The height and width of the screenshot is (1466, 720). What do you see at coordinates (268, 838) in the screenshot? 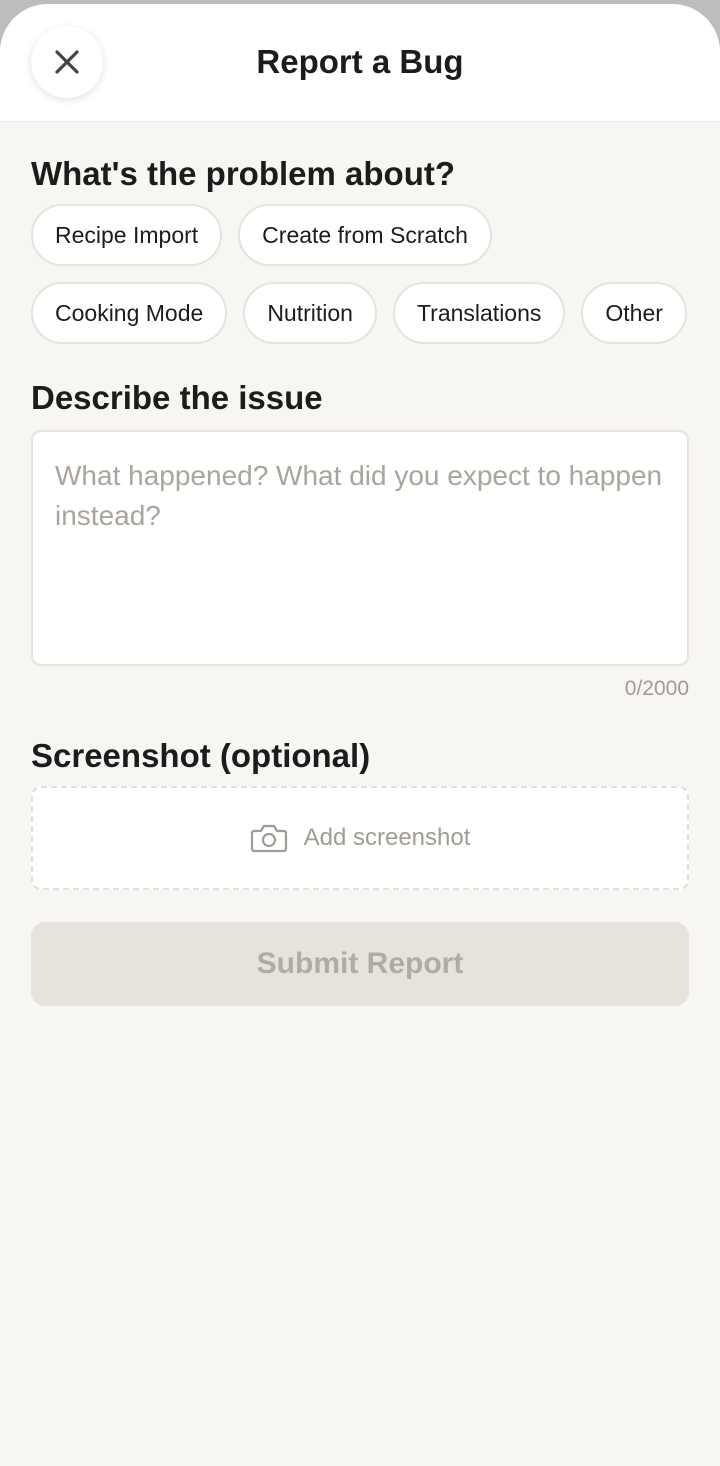
I see `camera-icon` at bounding box center [268, 838].